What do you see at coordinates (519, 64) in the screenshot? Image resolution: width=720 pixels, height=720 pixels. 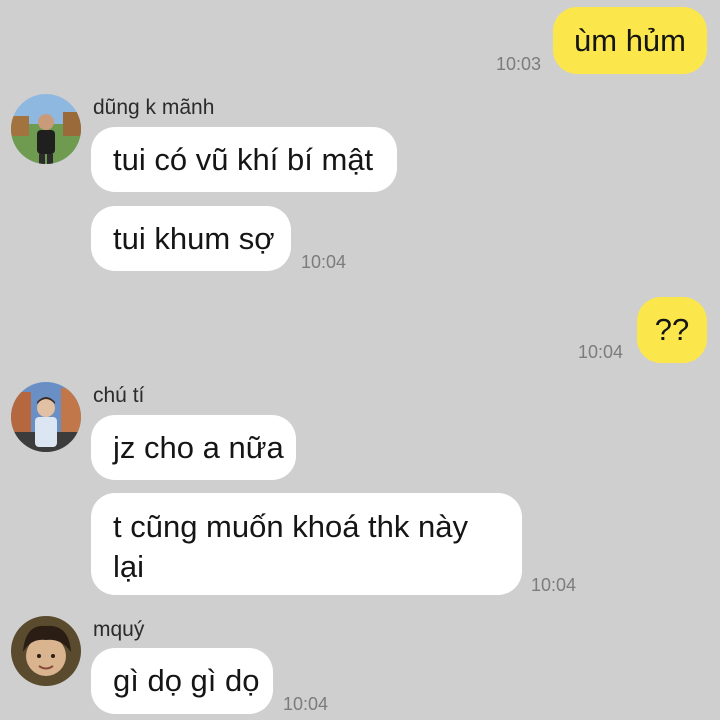 I see `message-timestamp: 10:03` at bounding box center [519, 64].